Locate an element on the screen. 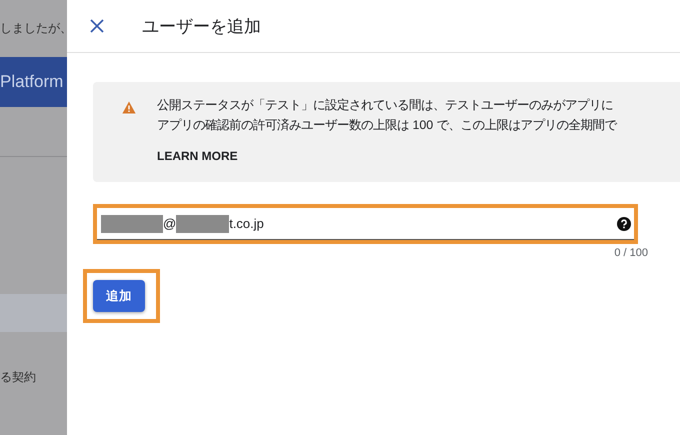  notice-text: 公開ステータスが「テスト」に設定されている間は、テストユーザーのみがアプリに アプリの確認前の許可済みユーザー数の上限は 100 で、この上限はアプリの全期間で is located at coordinates (387, 115).